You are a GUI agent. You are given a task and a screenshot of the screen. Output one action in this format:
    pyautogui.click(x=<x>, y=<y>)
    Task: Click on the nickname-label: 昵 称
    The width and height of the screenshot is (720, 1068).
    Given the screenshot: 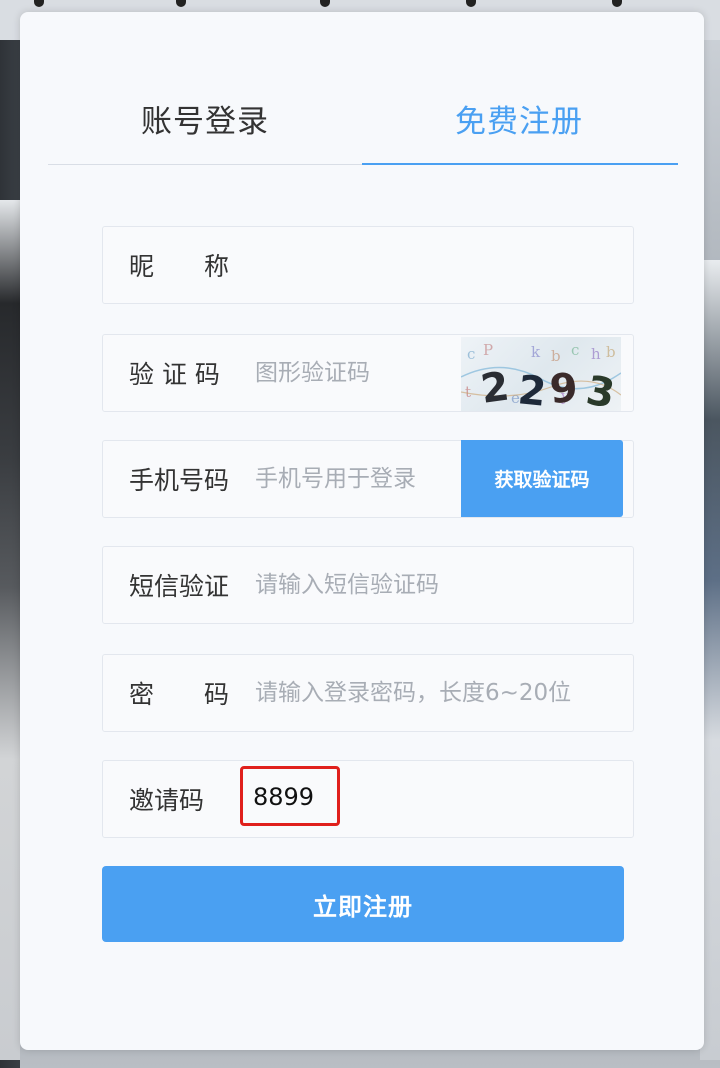 What is the action you would take?
    pyautogui.click(x=179, y=266)
    